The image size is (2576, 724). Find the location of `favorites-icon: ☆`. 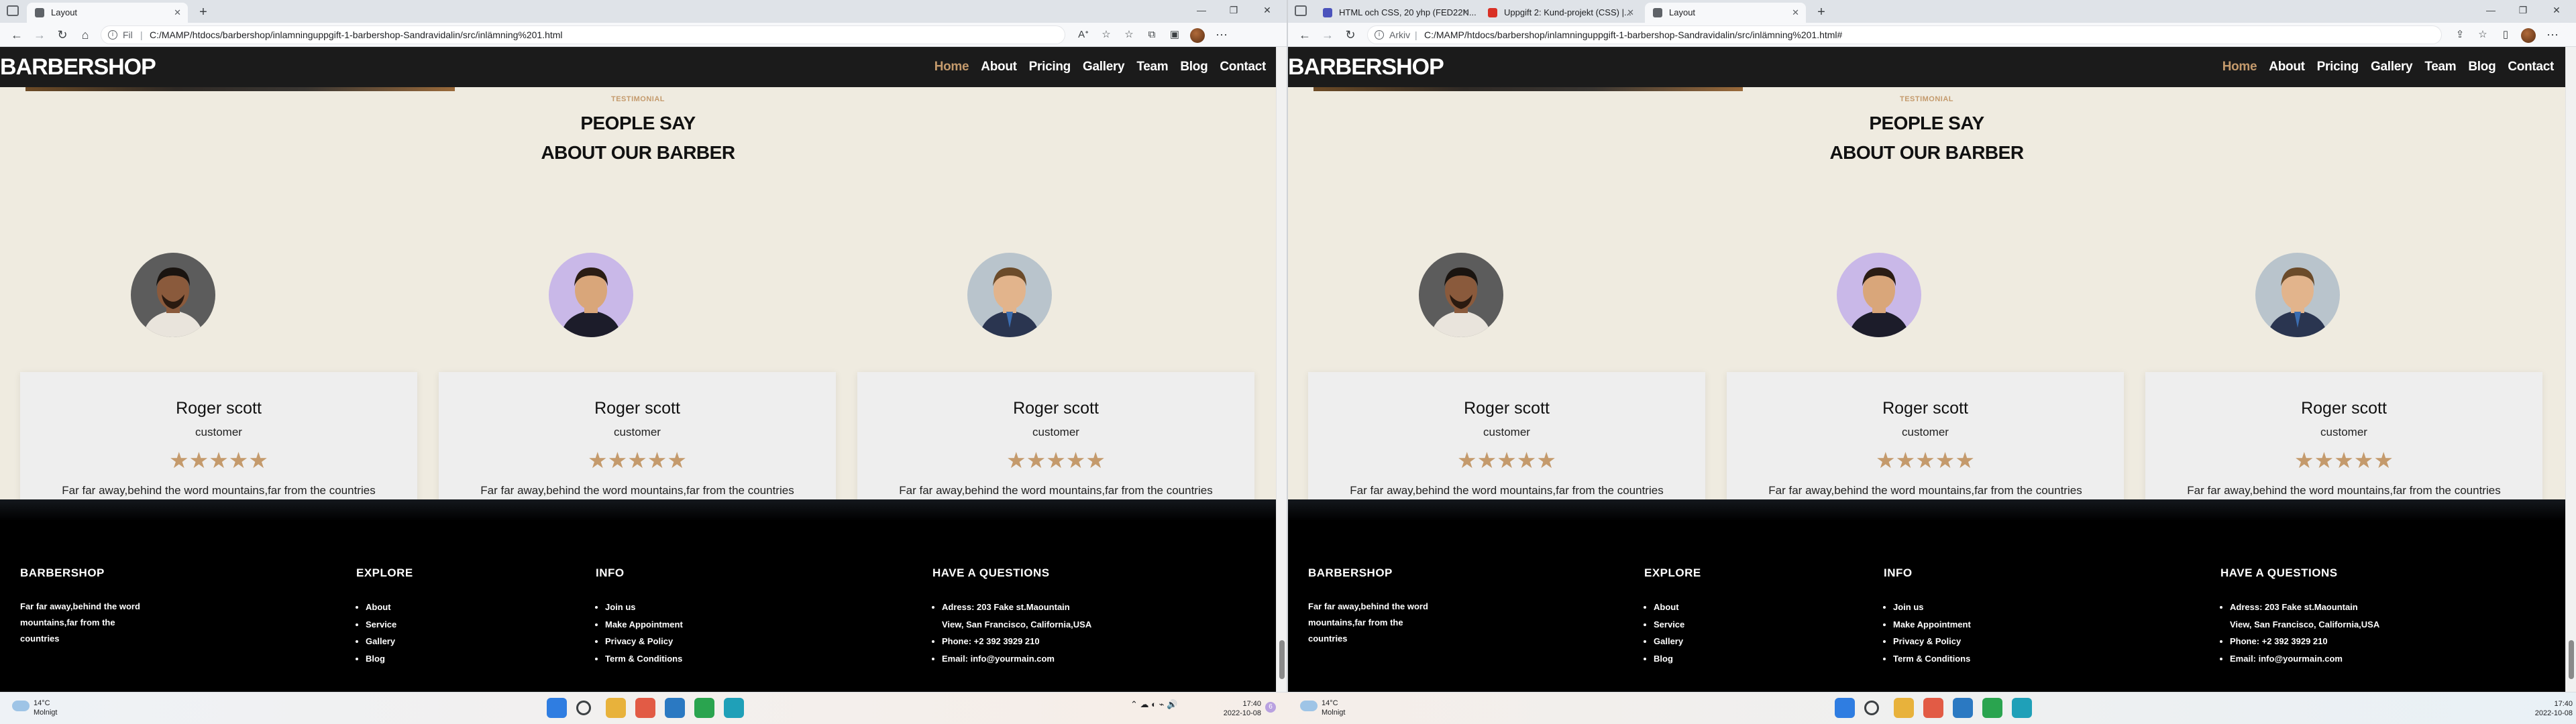

favorites-icon: ☆ is located at coordinates (1129, 35).